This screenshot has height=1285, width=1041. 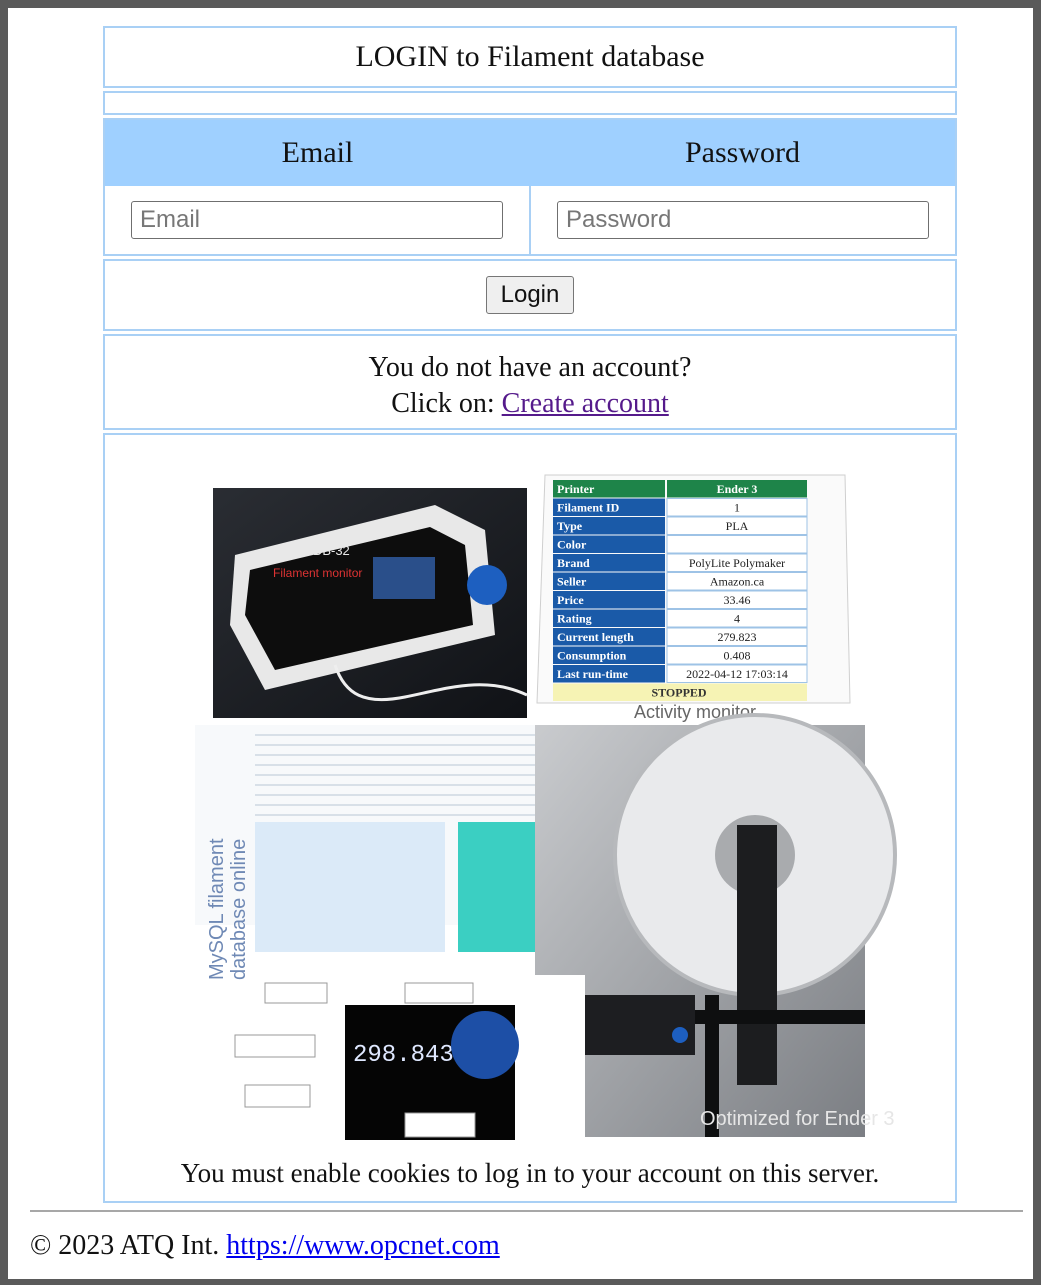 What do you see at coordinates (239, 909) in the screenshot?
I see `mysql-caption-2: database online` at bounding box center [239, 909].